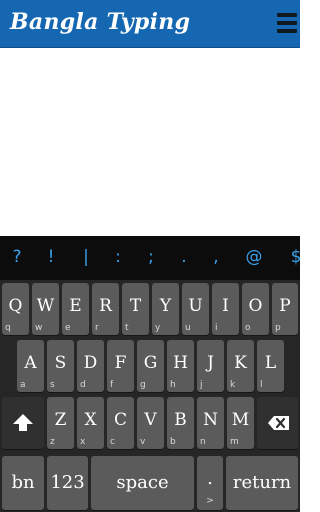 Image resolution: width=320 pixels, height=512 pixels. I want to click on key-k: K k, so click(240, 366).